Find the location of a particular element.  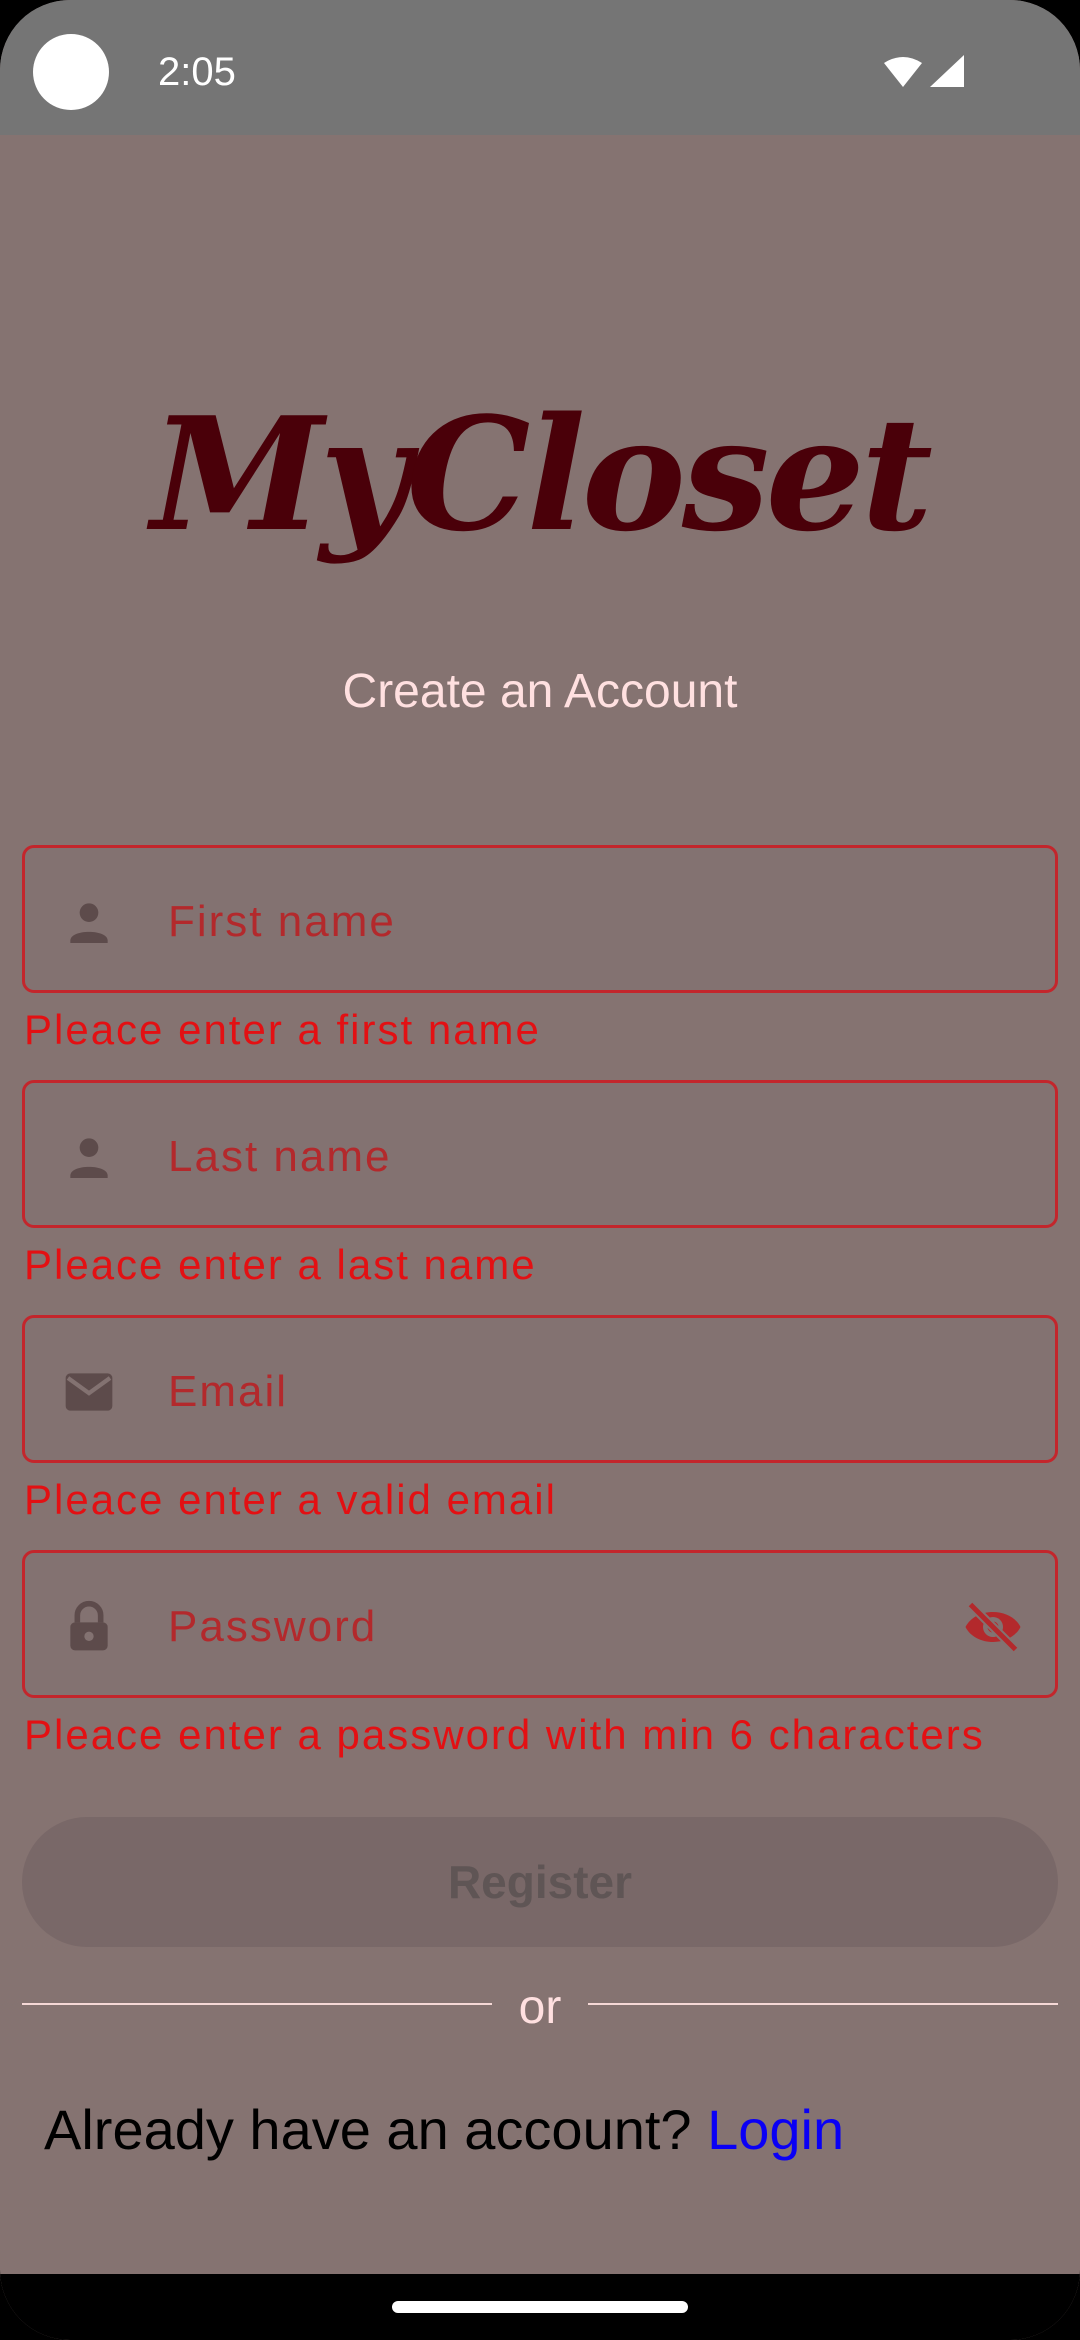

last-name-placeholder: Last name is located at coordinates (280, 1156).